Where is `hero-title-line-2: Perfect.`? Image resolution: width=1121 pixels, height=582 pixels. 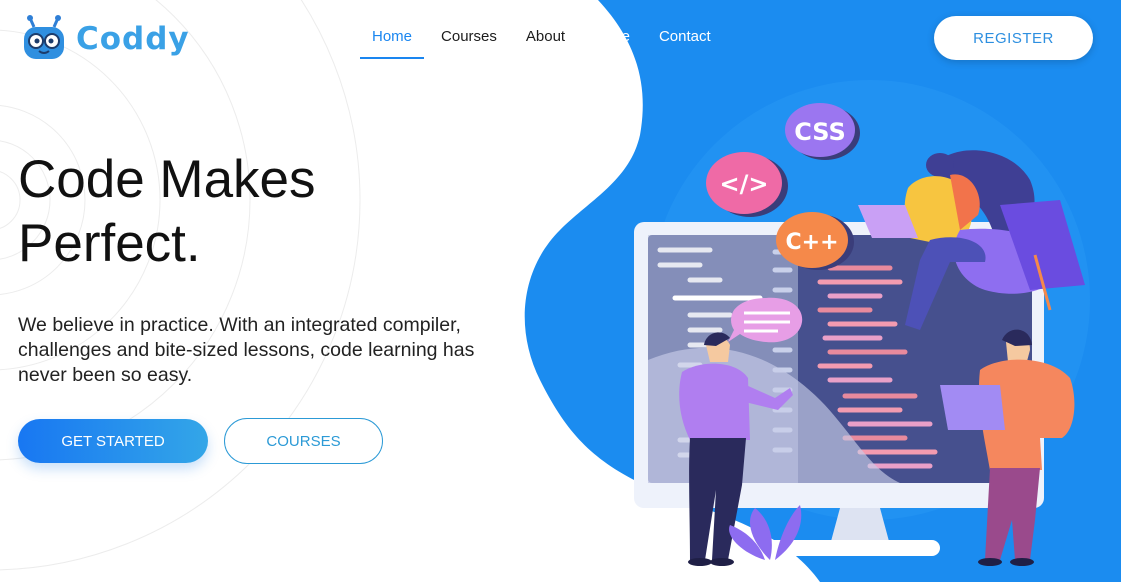 hero-title-line-2: Perfect. is located at coordinates (109, 243).